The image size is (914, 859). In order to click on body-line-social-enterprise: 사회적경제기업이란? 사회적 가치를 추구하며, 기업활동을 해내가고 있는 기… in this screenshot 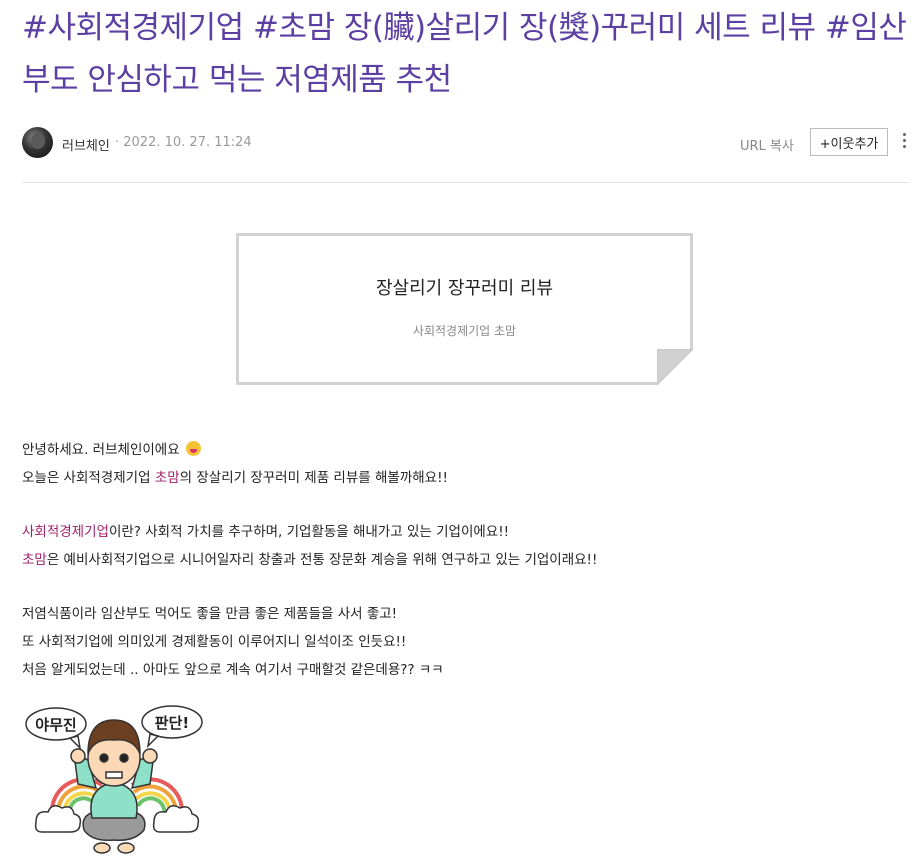, I will do `click(266, 532)`.